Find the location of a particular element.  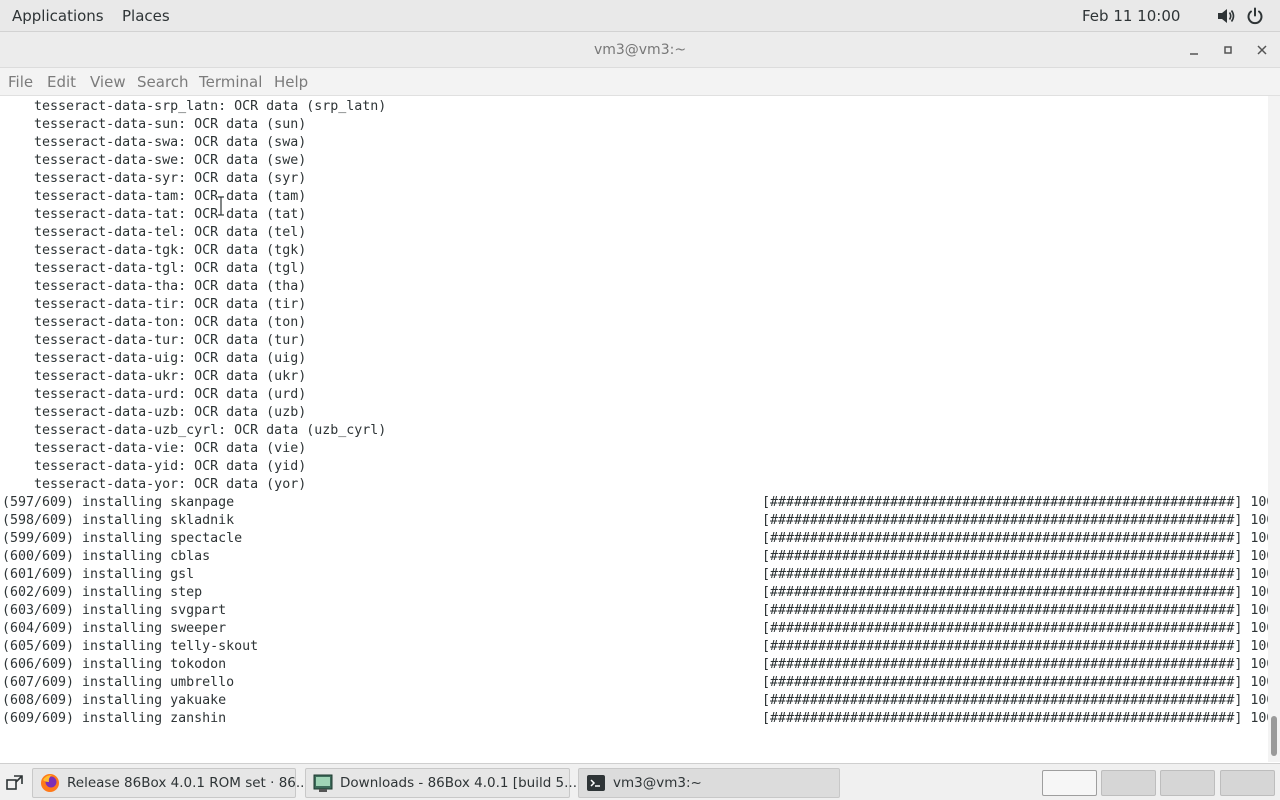

terminal-line: tesseract-data-tat: OCR data (tat) is located at coordinates (154, 214).